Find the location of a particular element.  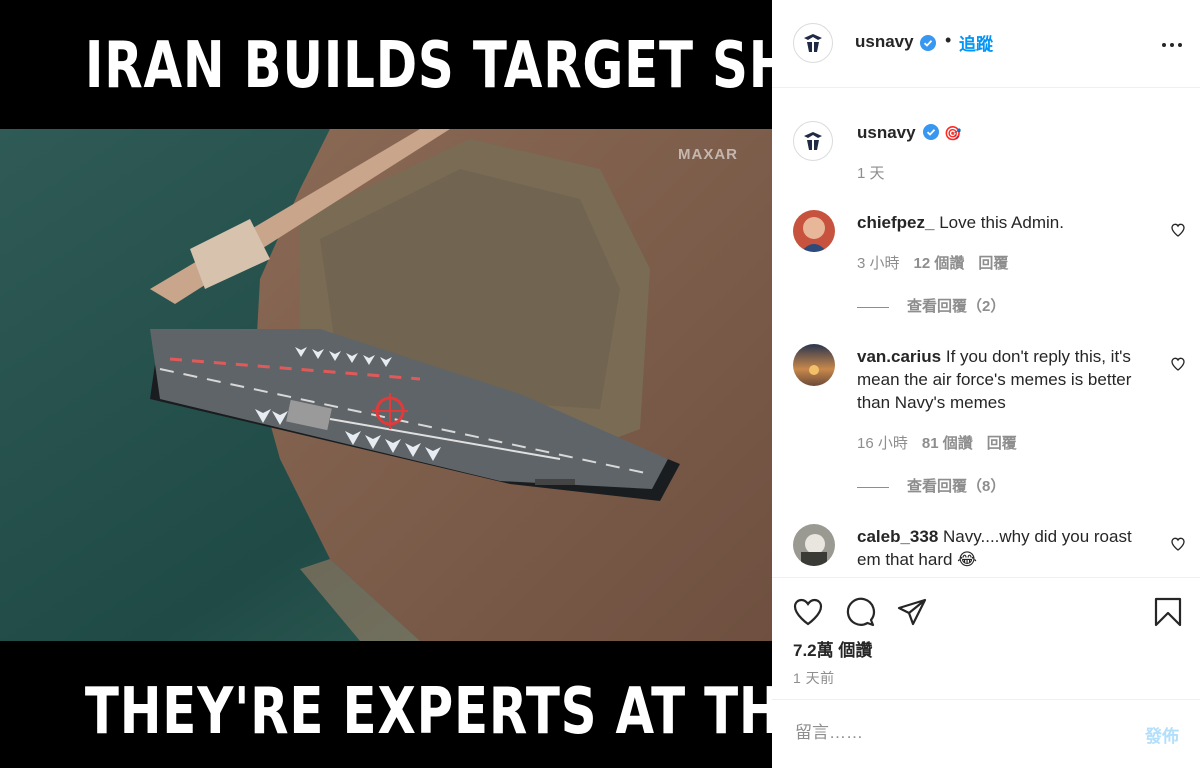

comment-meta: 3 小時 12 個讚 回覆 is located at coordinates (939, 262).